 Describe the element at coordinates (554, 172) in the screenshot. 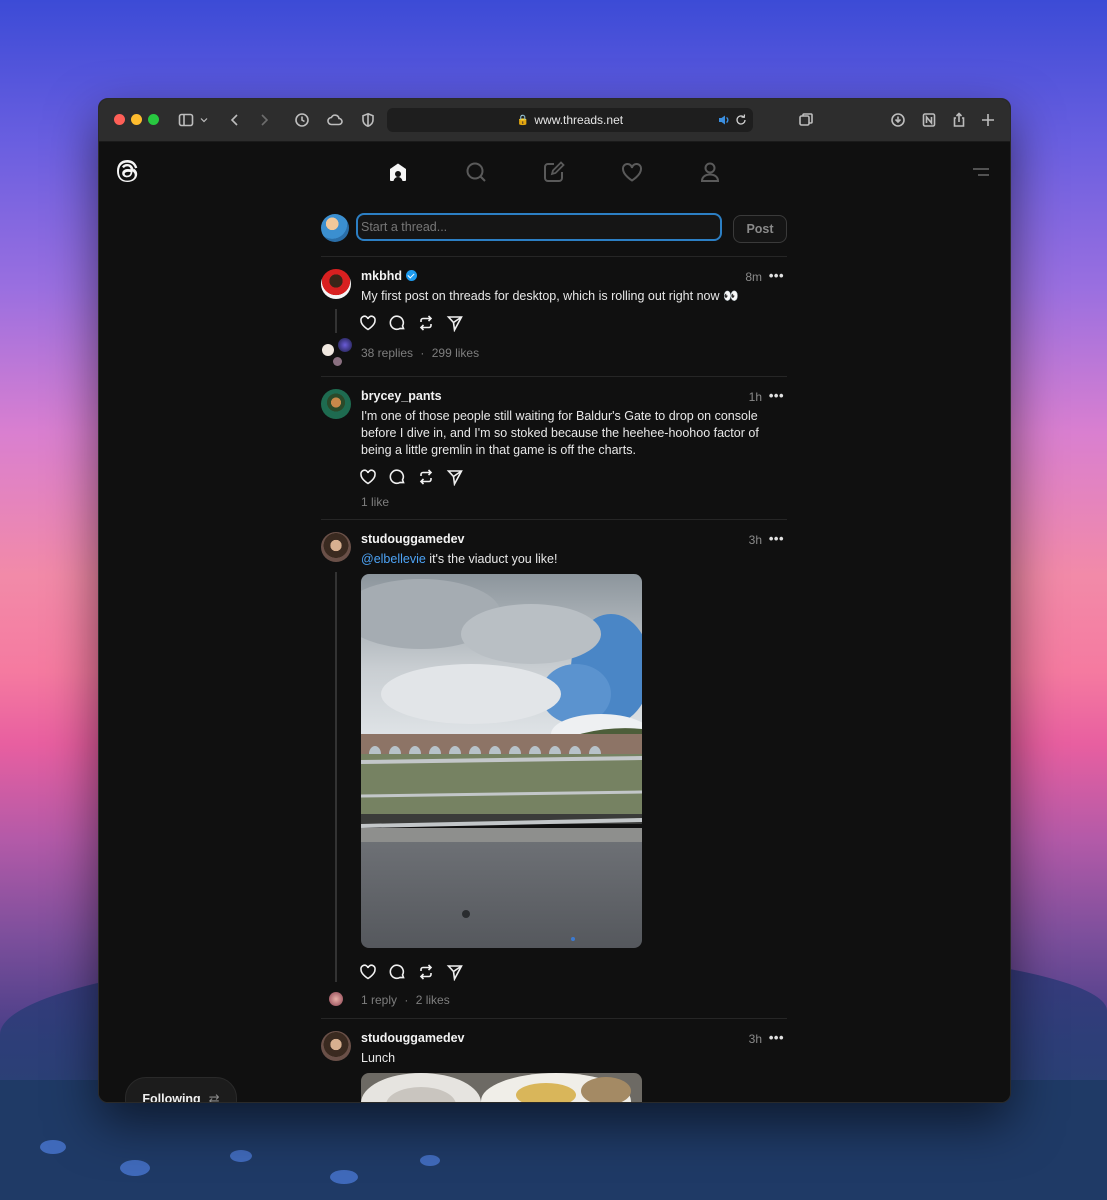

I see `nav-compose-icon` at that location.